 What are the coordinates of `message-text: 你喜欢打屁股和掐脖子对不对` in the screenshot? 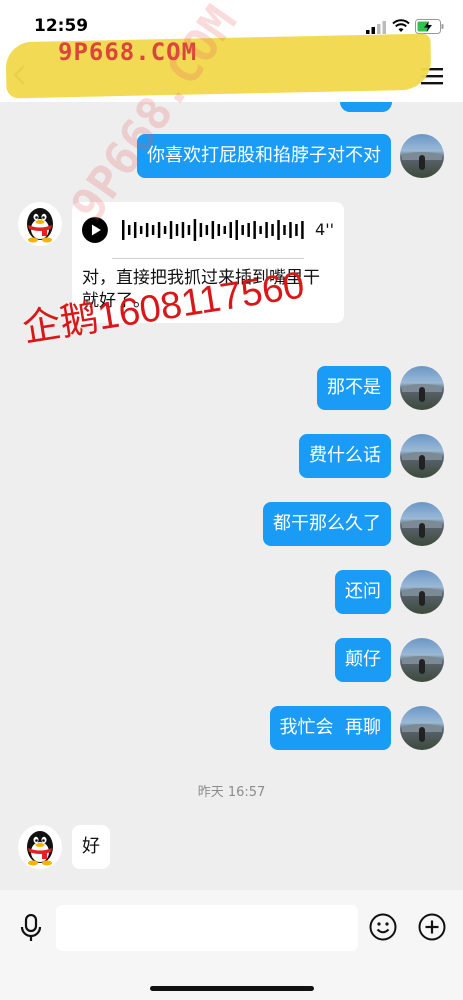 It's located at (264, 155).